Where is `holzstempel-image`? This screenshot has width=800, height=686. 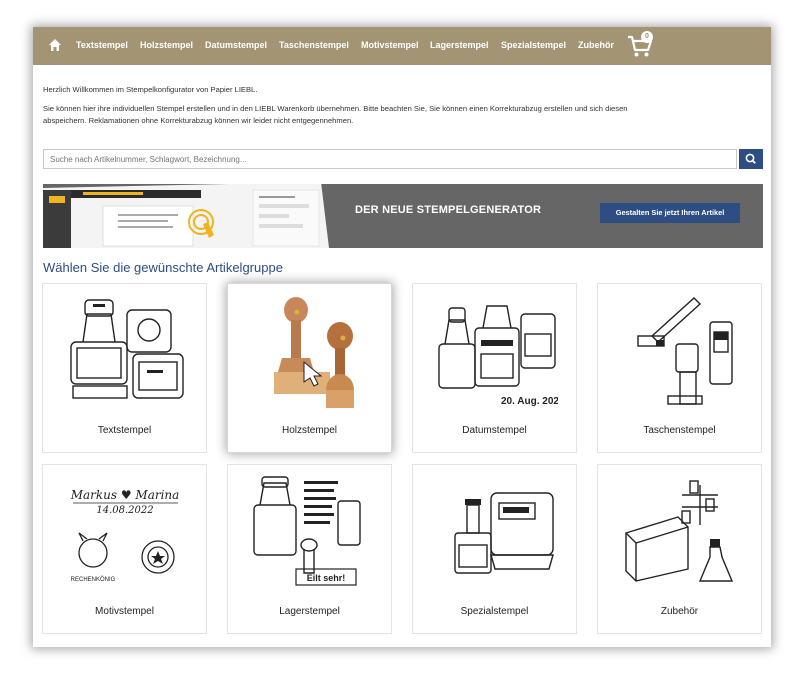 holzstempel-image is located at coordinates (314, 352).